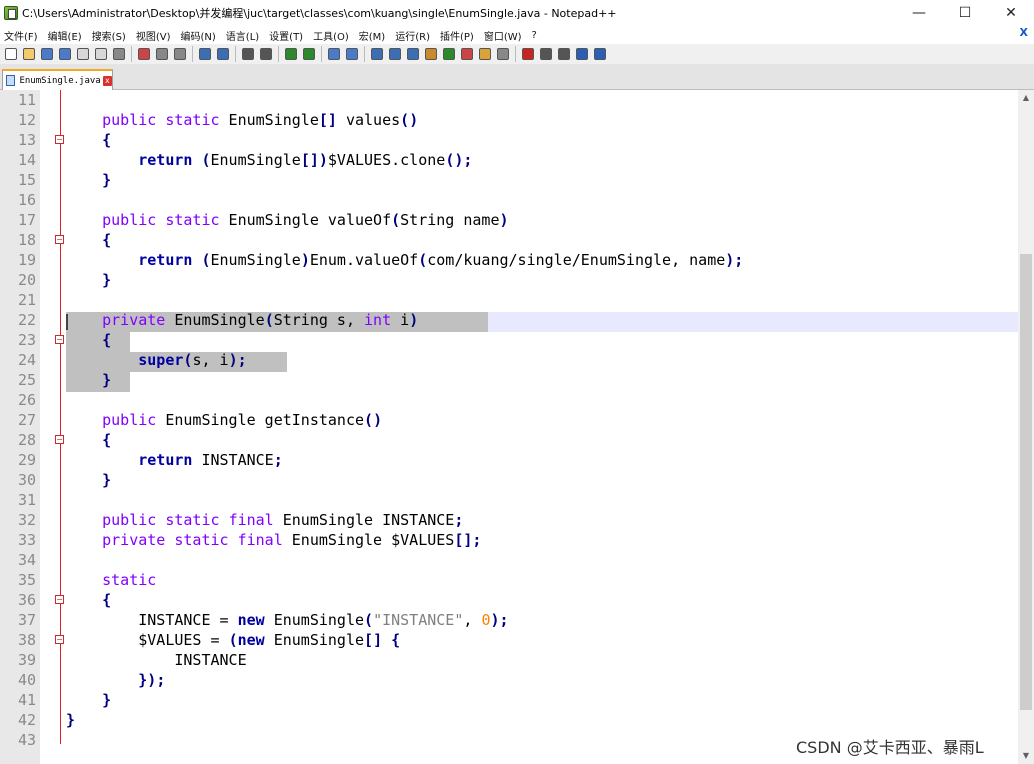 The image size is (1034, 764). What do you see at coordinates (509, 440) in the screenshot?
I see `code-line: 28 − {` at bounding box center [509, 440].